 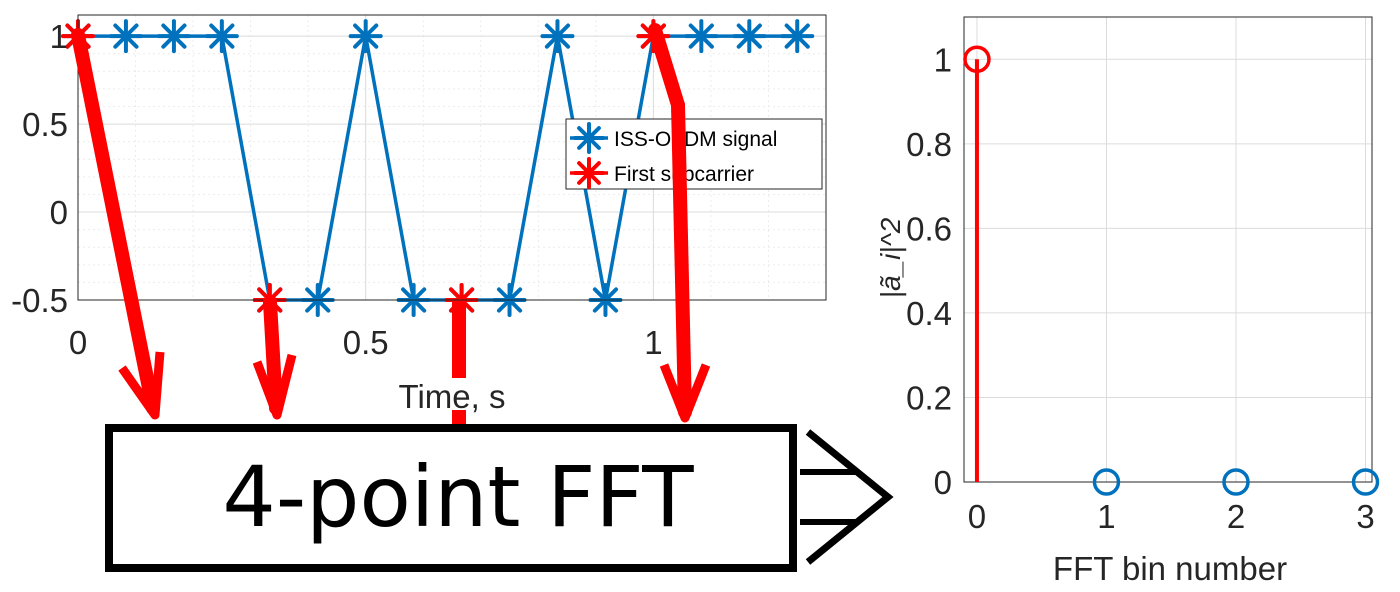 I want to click on time-y-tick-label: 0, so click(x=59, y=212).